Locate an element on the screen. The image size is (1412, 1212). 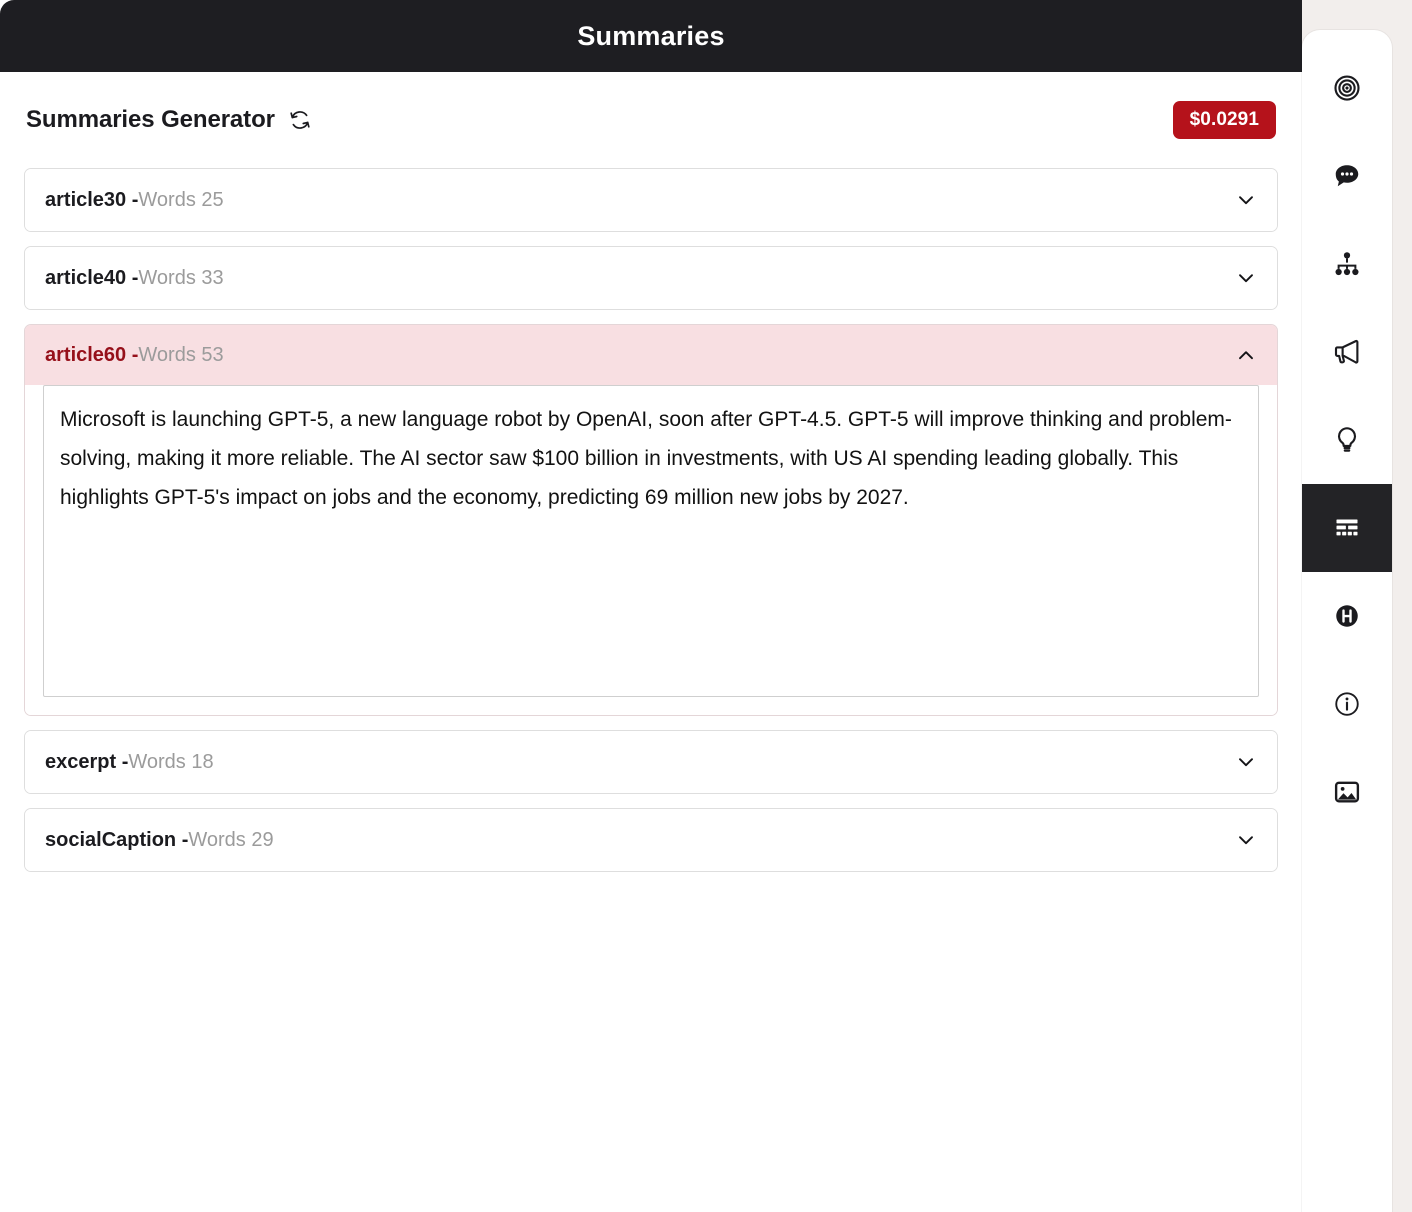
accordion-label: socialCaption -Words 29 is located at coordinates (159, 840).